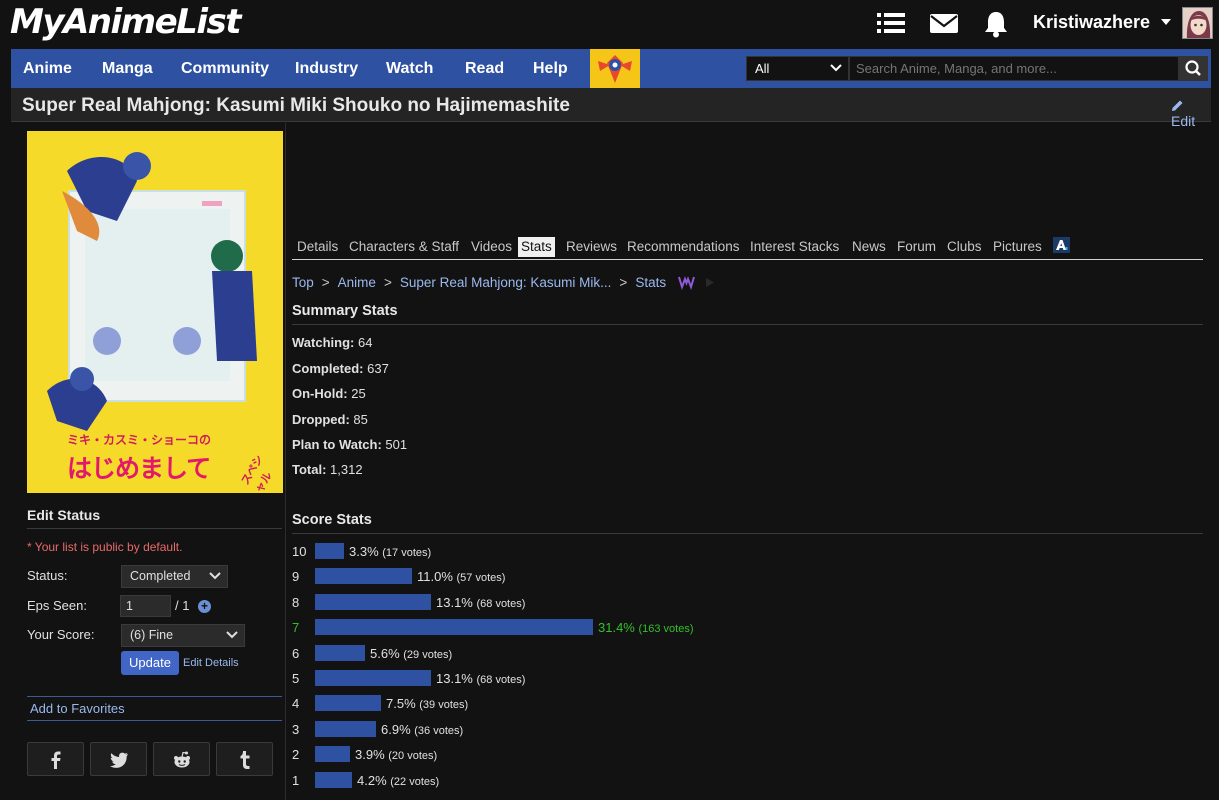  Describe the element at coordinates (591, 249) in the screenshot. I see `tab-reviews: Reviews` at that location.